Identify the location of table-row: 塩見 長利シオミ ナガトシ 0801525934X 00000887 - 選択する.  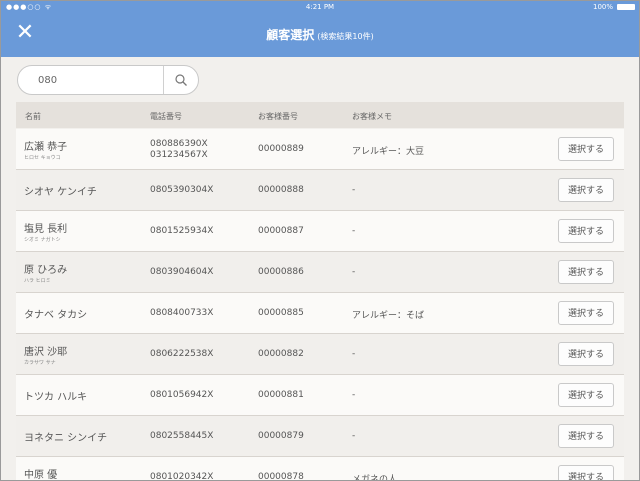
(320, 231).